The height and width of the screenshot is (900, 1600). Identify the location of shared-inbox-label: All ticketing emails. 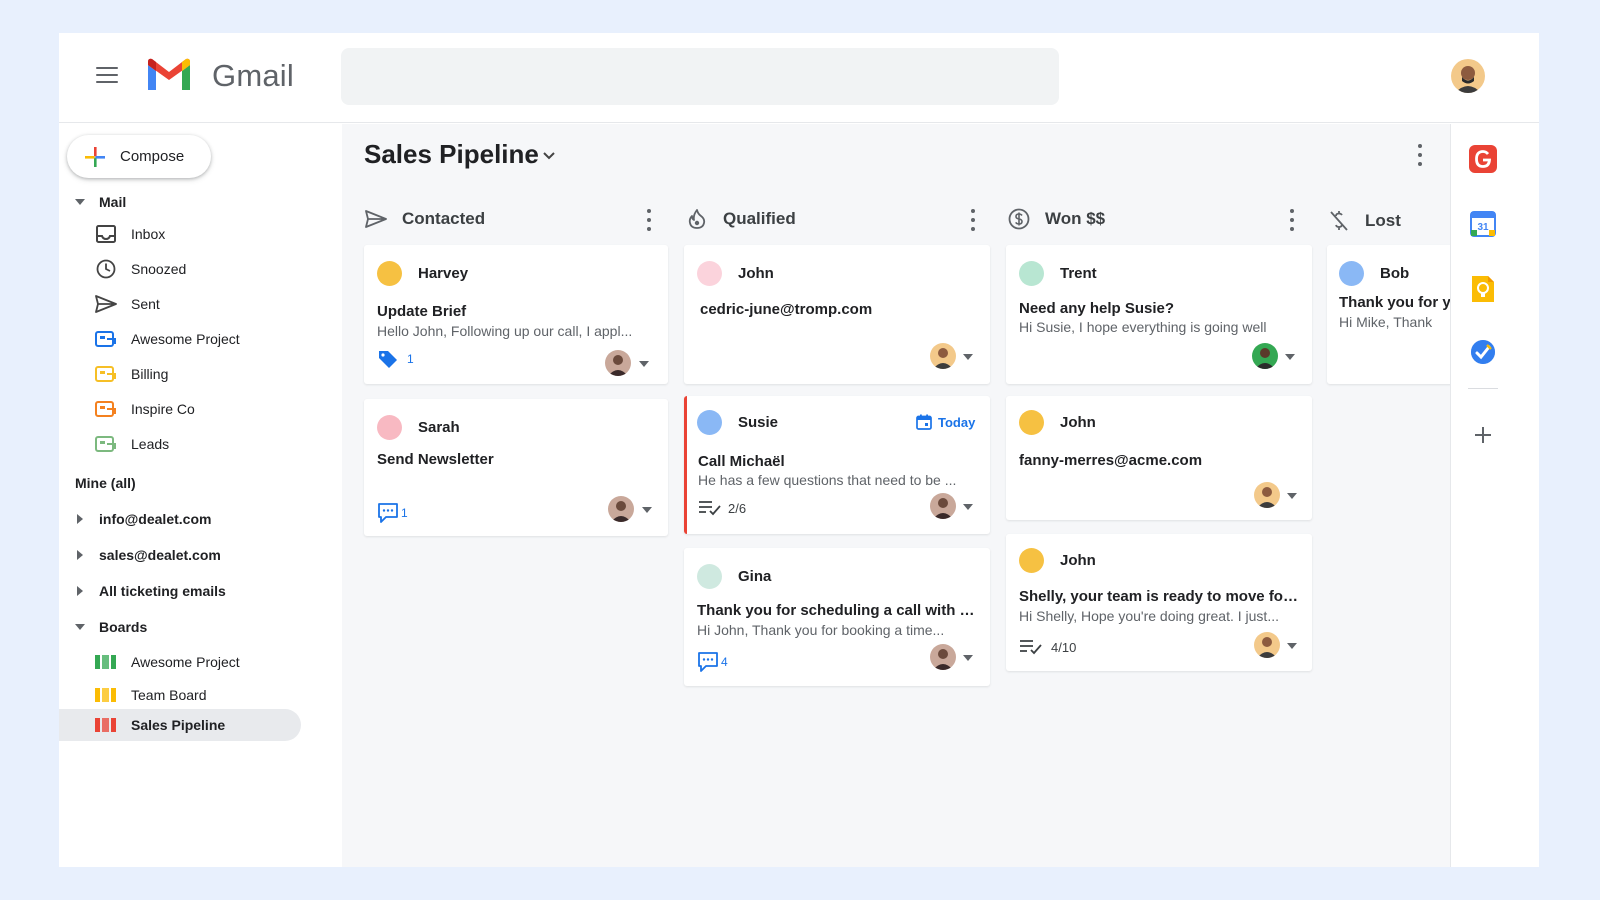
(162, 591).